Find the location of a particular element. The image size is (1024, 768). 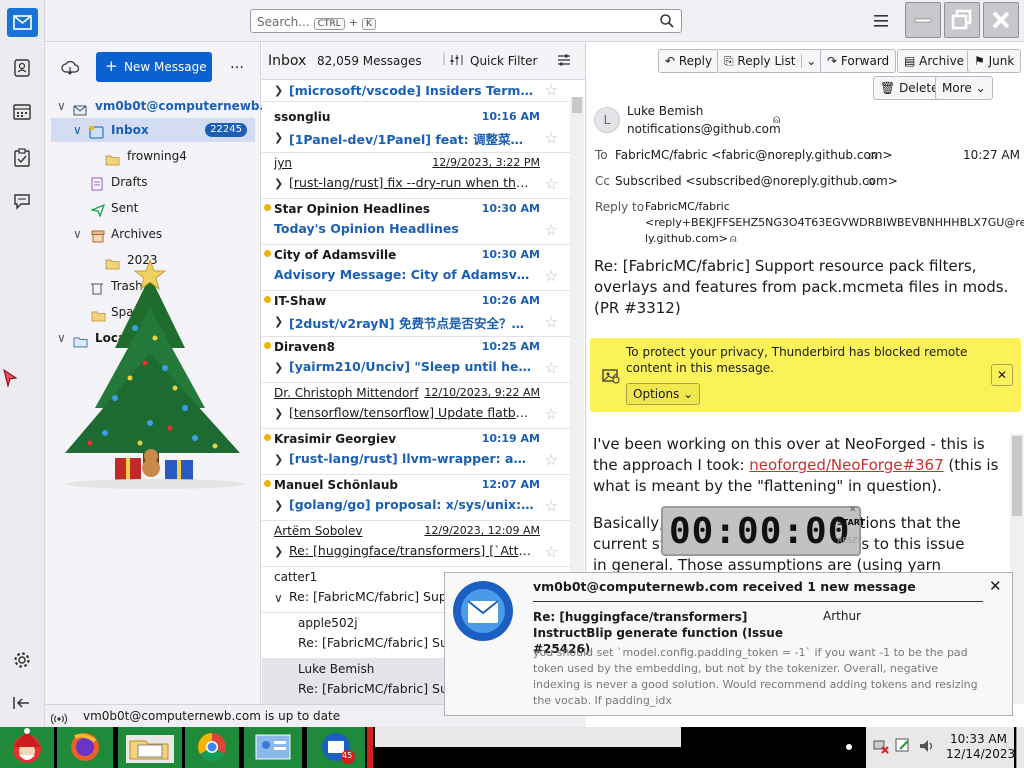

reply-button: ↶ Reply is located at coordinates (689, 61).